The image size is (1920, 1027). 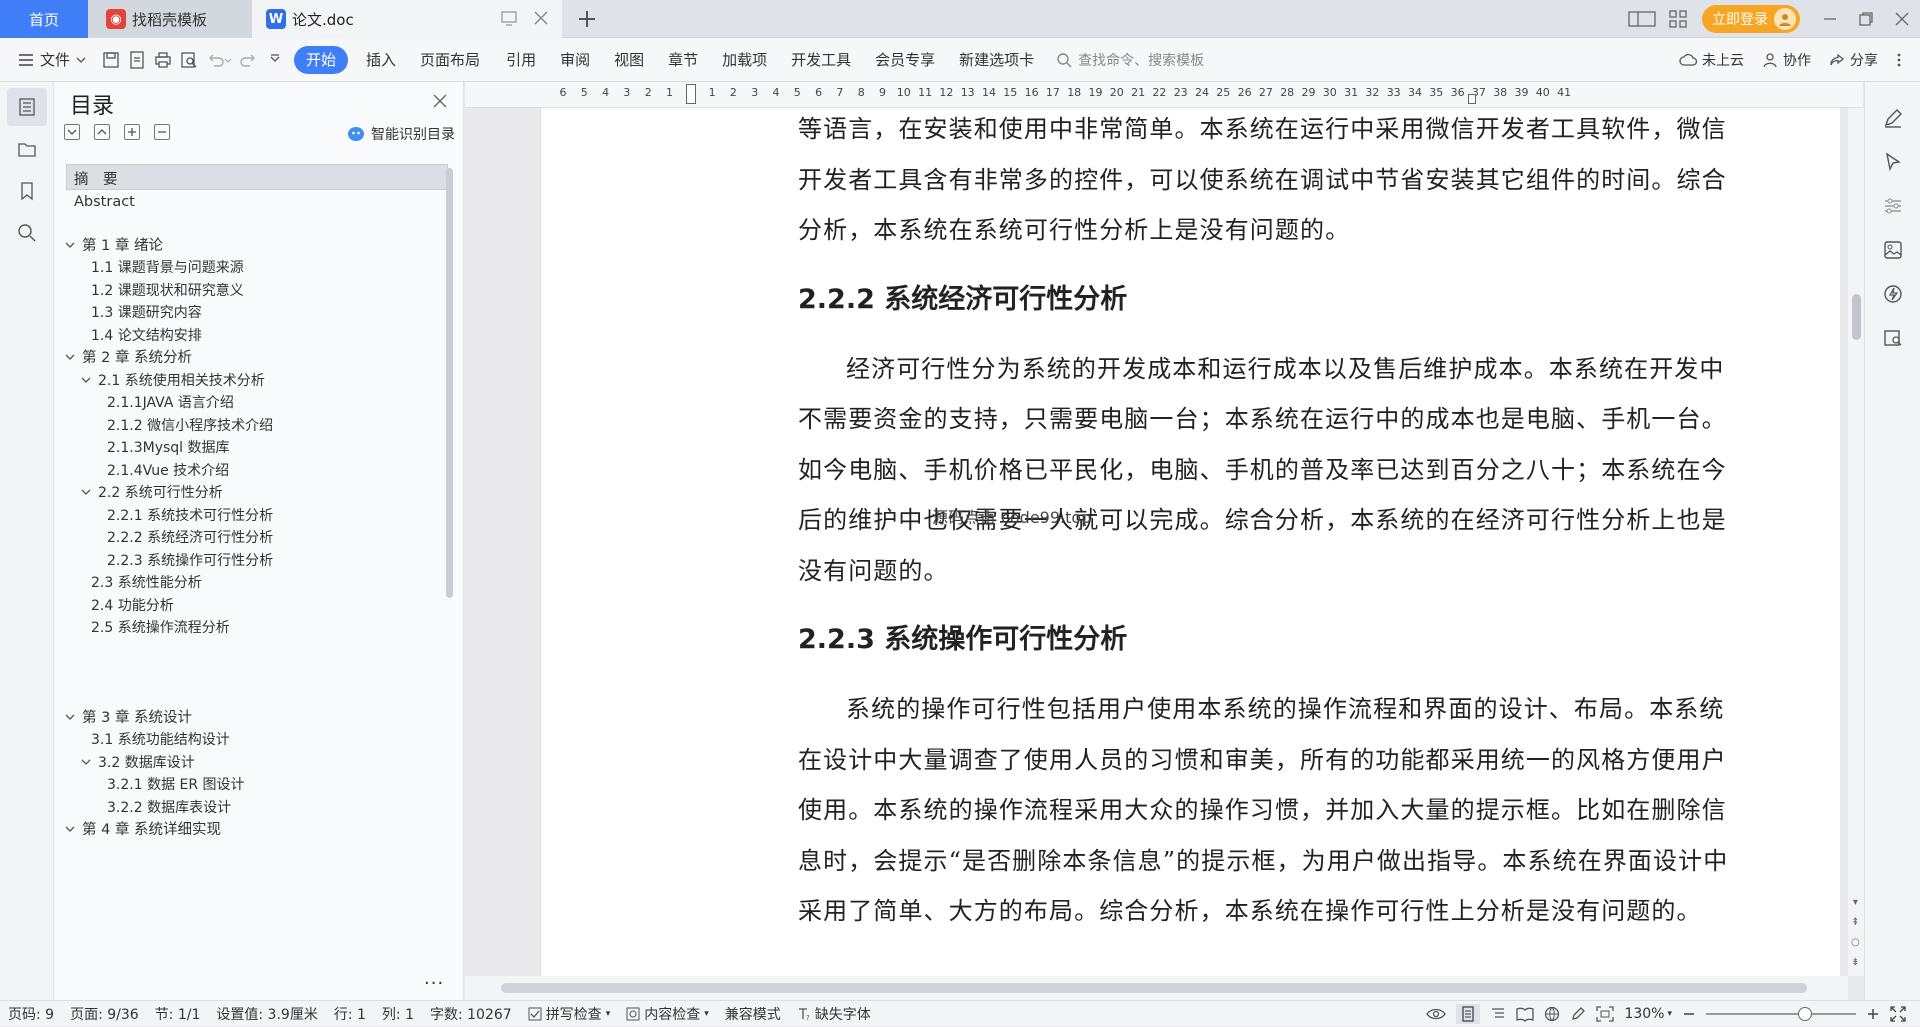 I want to click on chapter-nav-button, so click(x=27, y=149).